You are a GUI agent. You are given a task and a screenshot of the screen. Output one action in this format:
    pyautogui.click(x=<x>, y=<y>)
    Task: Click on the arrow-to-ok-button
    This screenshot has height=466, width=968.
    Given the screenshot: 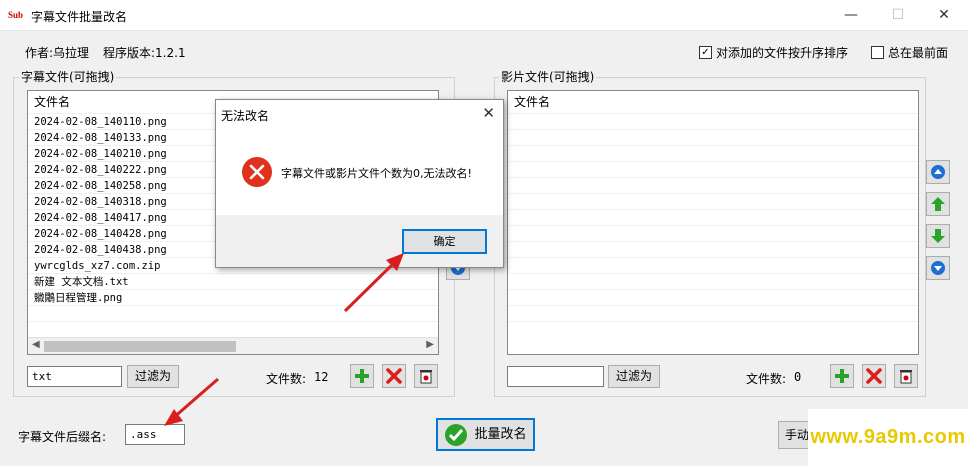 What is the action you would take?
    pyautogui.click(x=373, y=283)
    